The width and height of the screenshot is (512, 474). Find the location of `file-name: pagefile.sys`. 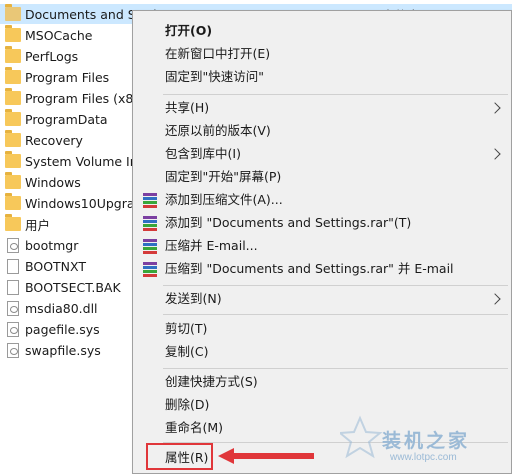

file-name: pagefile.sys is located at coordinates (62, 329).